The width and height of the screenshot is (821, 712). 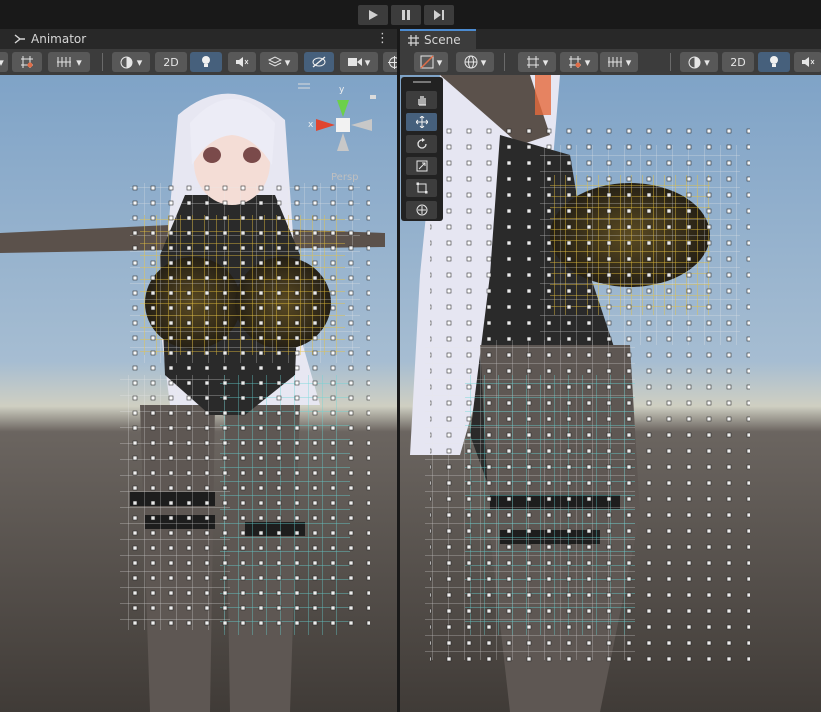 I want to click on step-icon, so click(x=439, y=15).